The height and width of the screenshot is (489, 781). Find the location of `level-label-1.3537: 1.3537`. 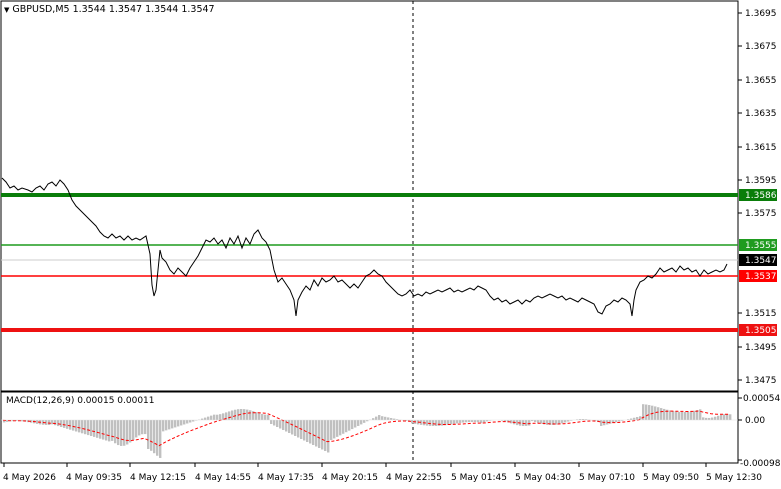

level-label-1.3537: 1.3537 is located at coordinates (761, 277).